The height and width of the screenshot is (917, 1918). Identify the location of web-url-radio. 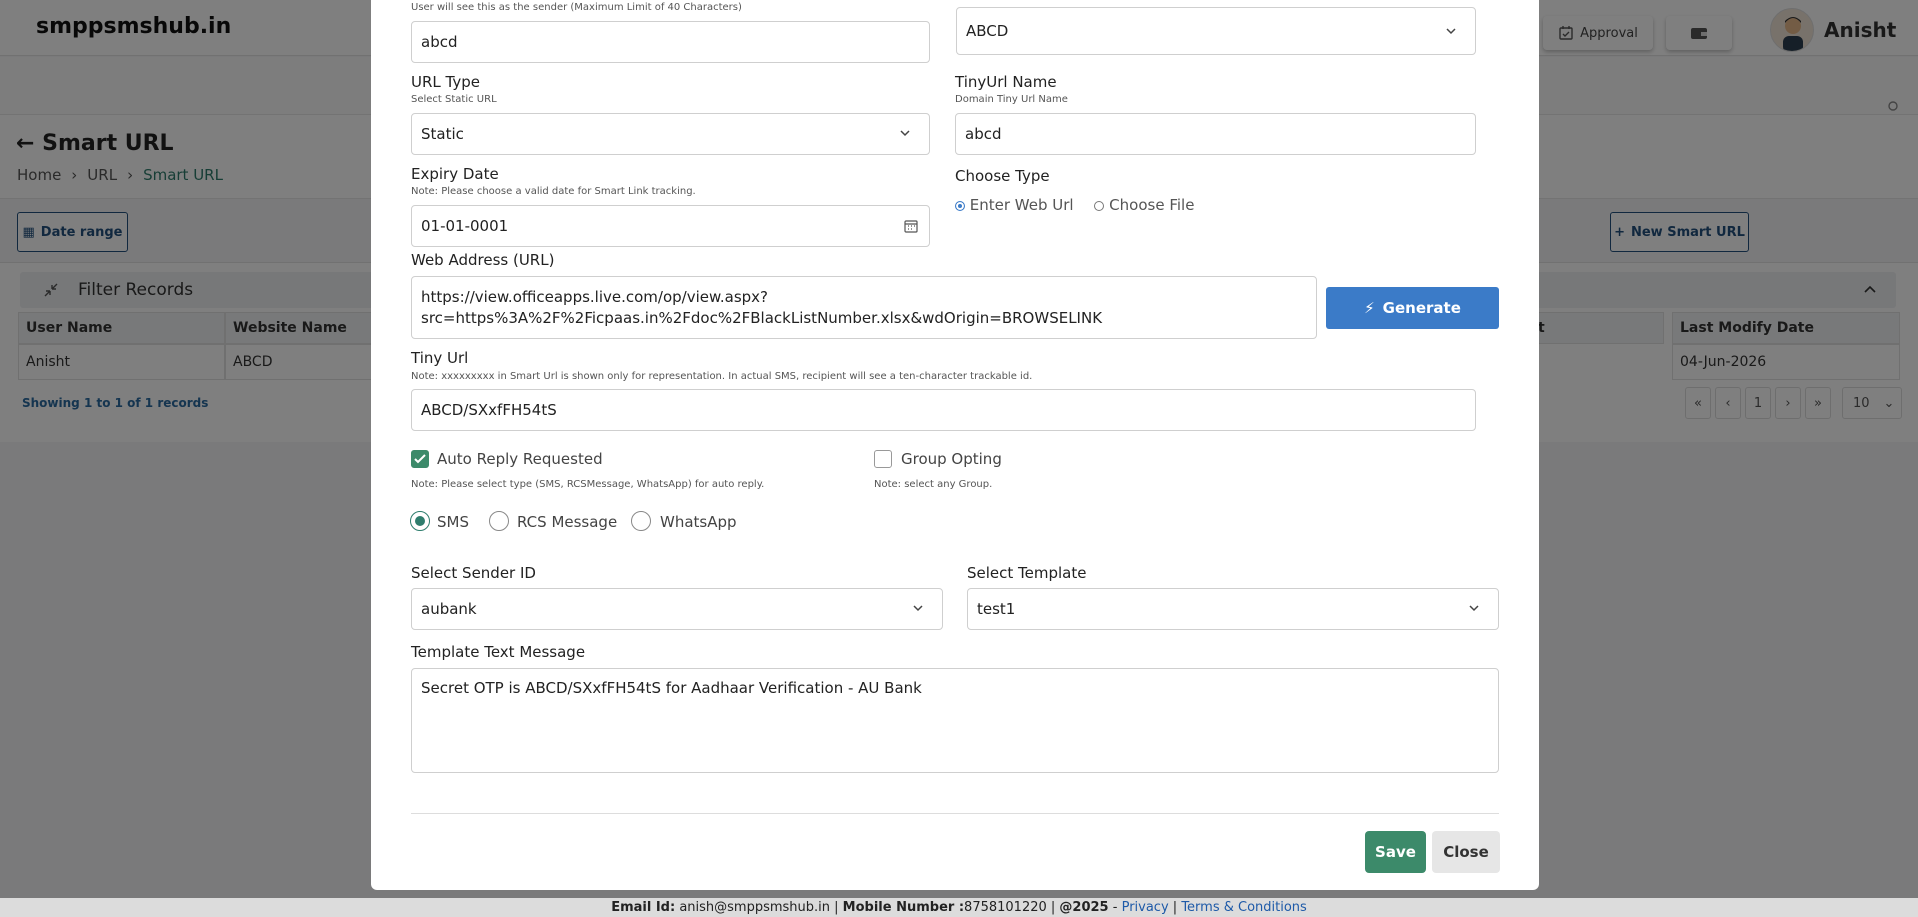
(960, 205).